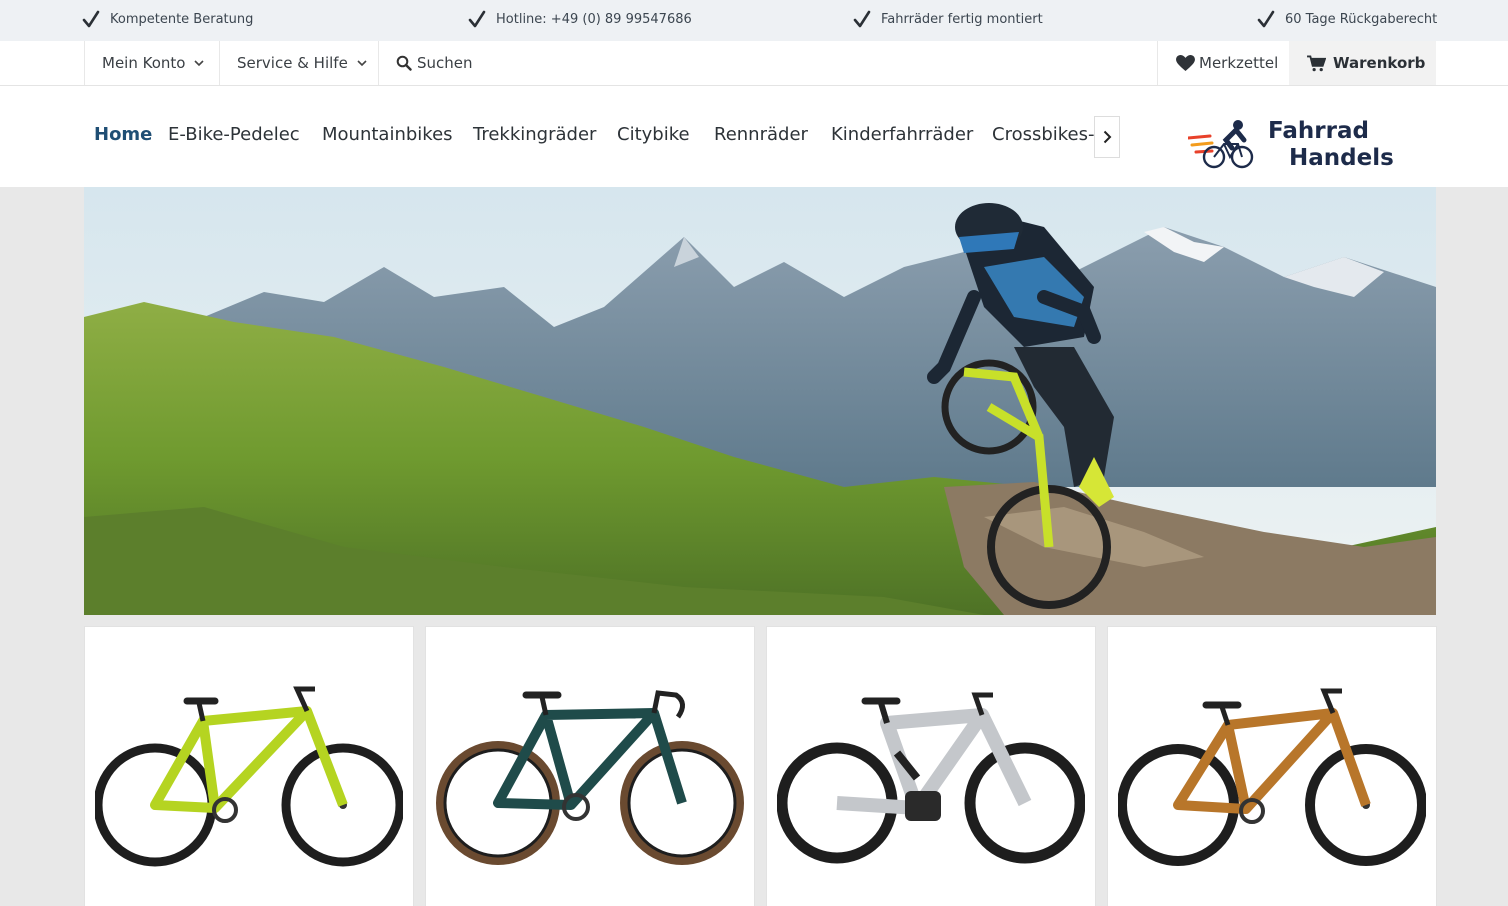  I want to click on heart-icon, so click(1187, 63).